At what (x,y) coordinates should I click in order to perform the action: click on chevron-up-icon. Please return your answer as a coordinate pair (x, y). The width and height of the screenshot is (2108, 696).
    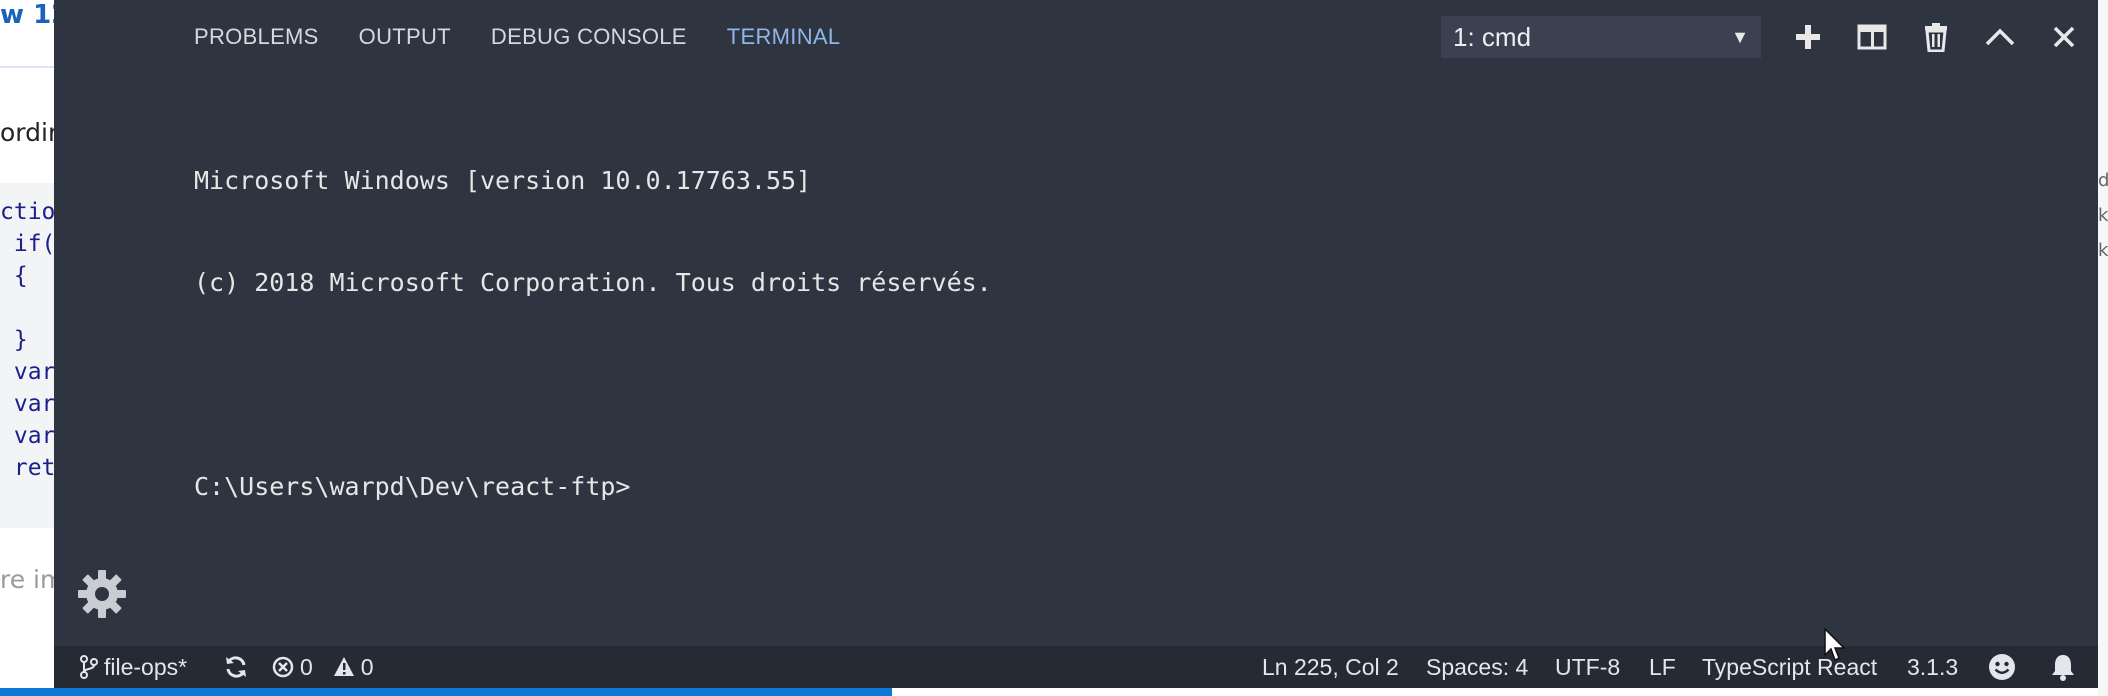
    Looking at the image, I should click on (2000, 37).